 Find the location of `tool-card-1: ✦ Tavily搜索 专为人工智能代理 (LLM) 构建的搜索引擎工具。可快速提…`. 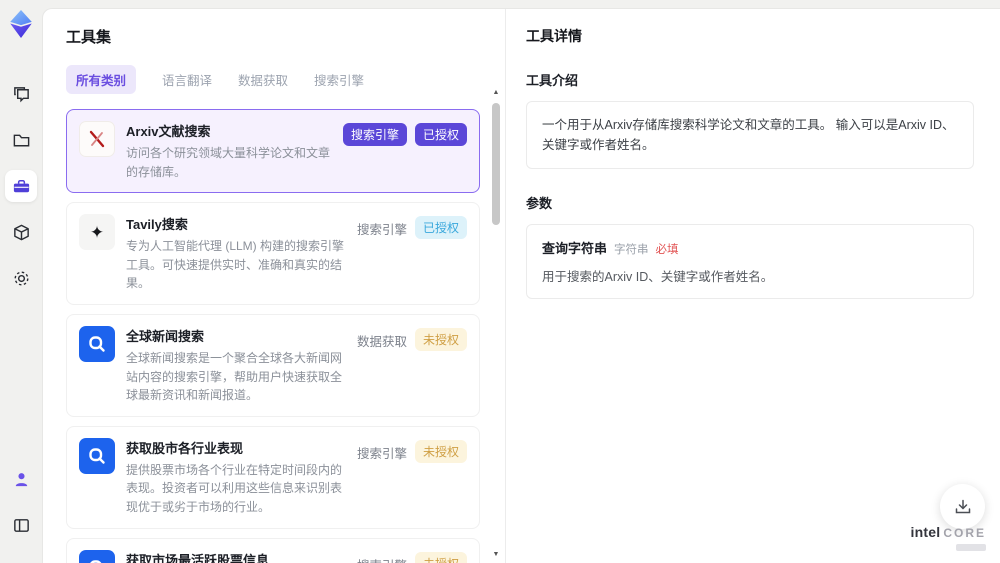

tool-card-1: ✦ Tavily搜索 专为人工智能代理 (LLM) 构建的搜索引擎工具。可快速提… is located at coordinates (273, 253).